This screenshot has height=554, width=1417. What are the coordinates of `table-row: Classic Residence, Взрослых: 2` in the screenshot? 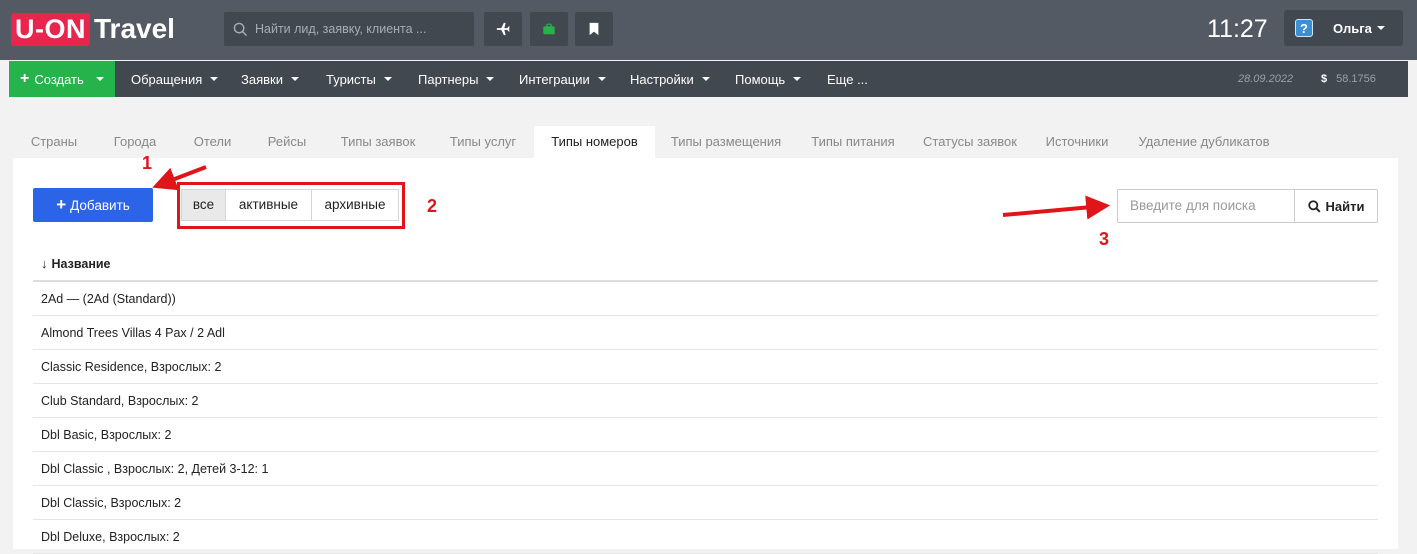 It's located at (705, 367).